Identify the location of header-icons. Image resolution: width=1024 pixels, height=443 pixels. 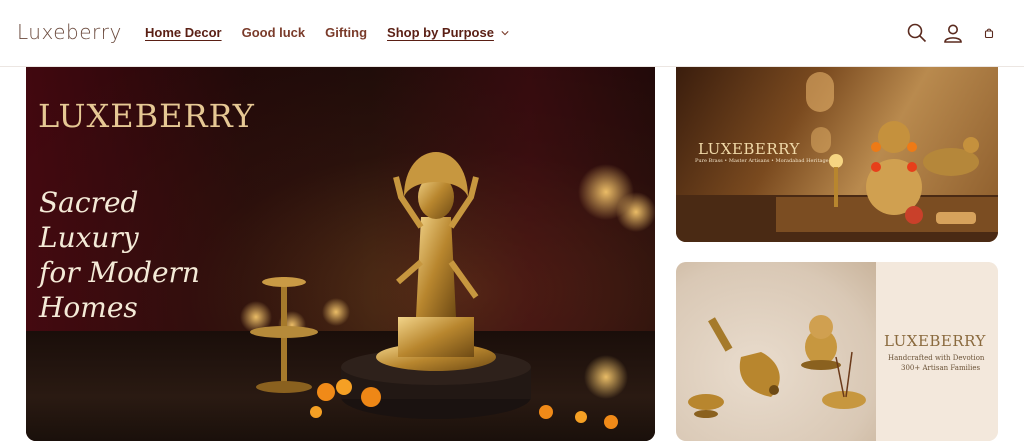
(948, 33).